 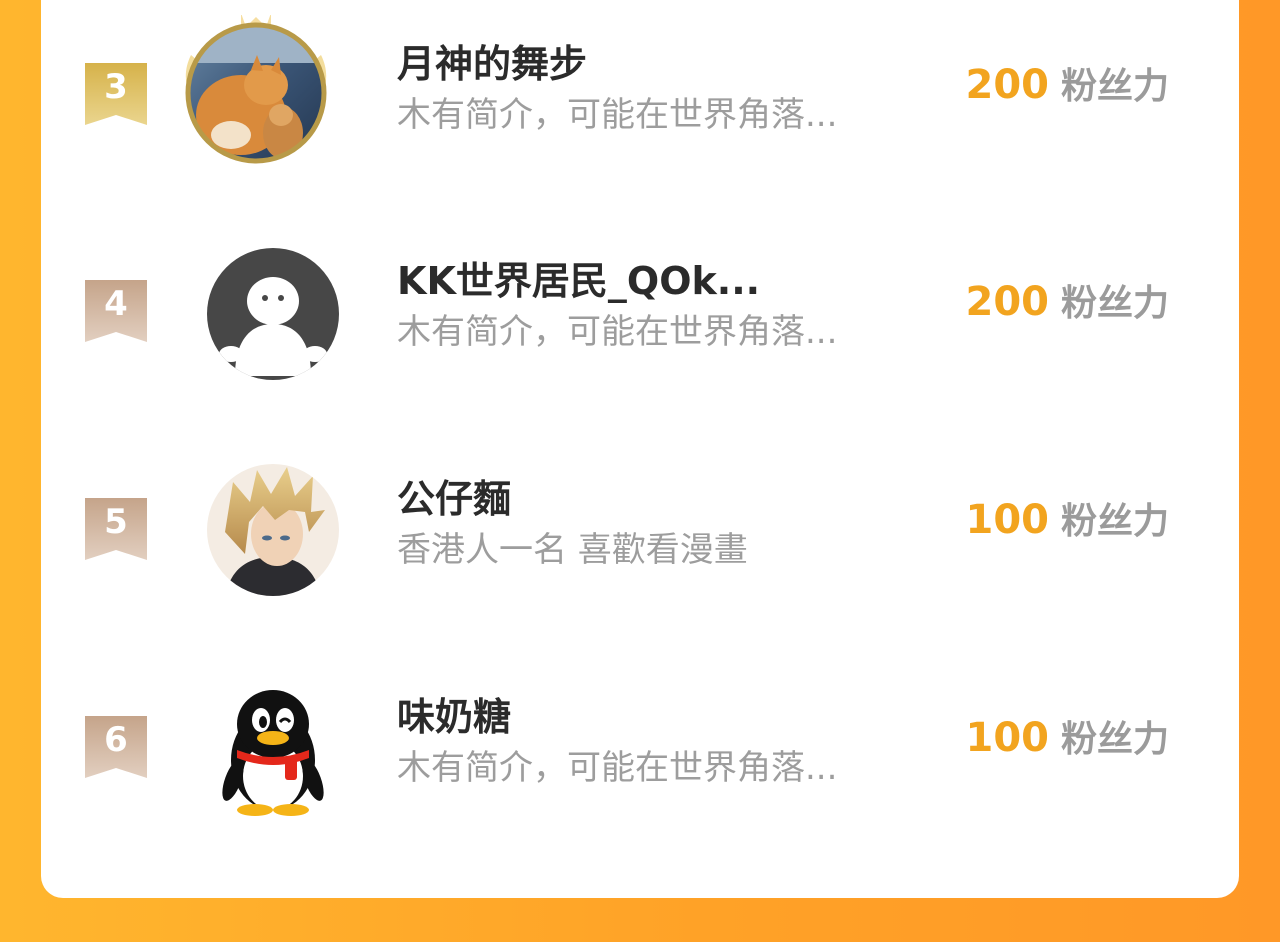 I want to click on default-user-avatar-icon, so click(x=273, y=314).